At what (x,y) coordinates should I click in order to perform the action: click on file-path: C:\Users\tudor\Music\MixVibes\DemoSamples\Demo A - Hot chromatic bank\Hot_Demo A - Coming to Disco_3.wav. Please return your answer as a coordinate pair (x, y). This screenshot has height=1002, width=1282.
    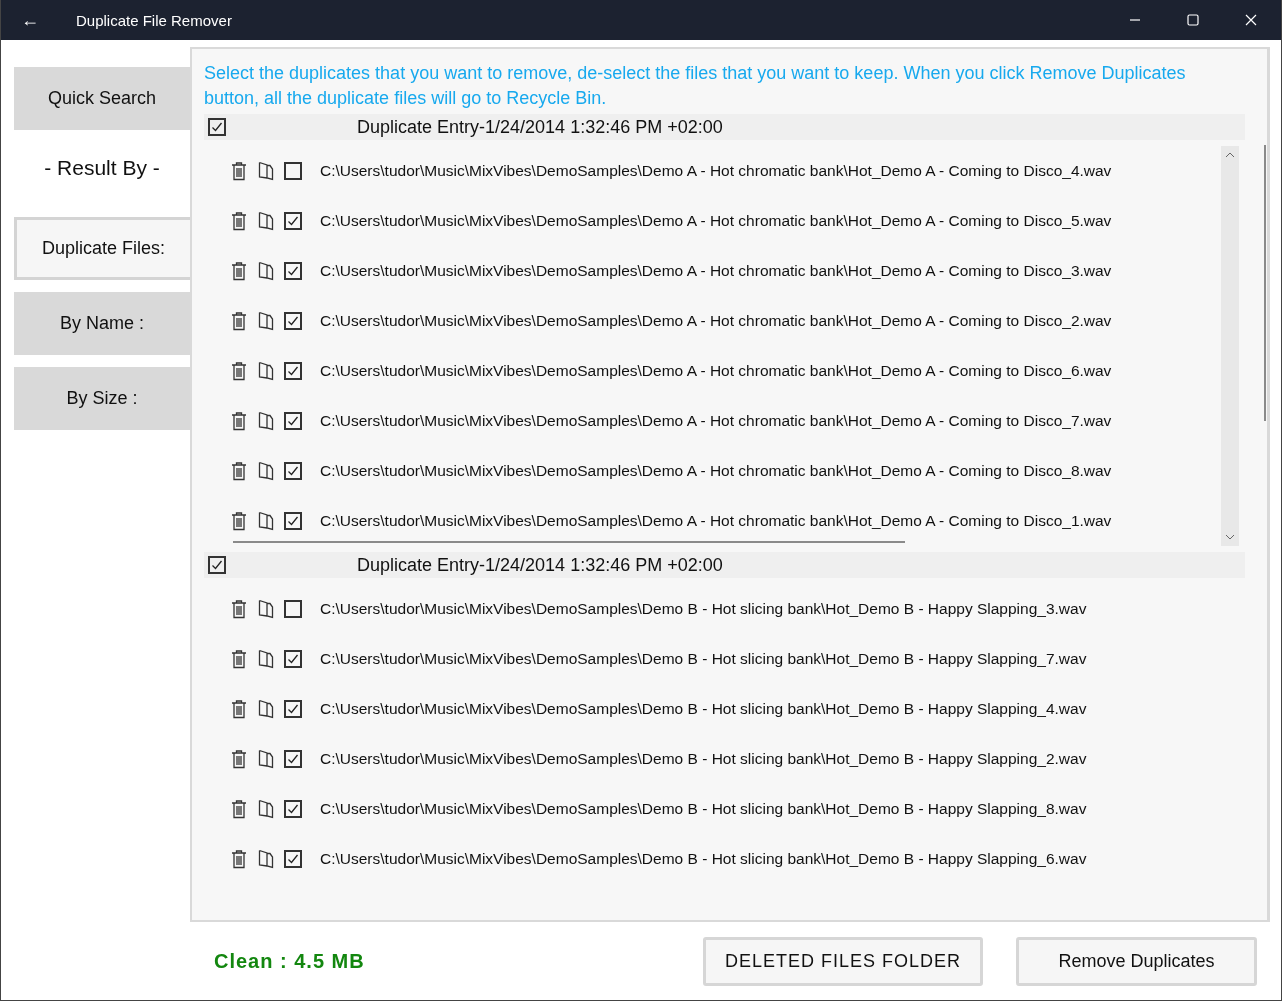
    Looking at the image, I should click on (716, 271).